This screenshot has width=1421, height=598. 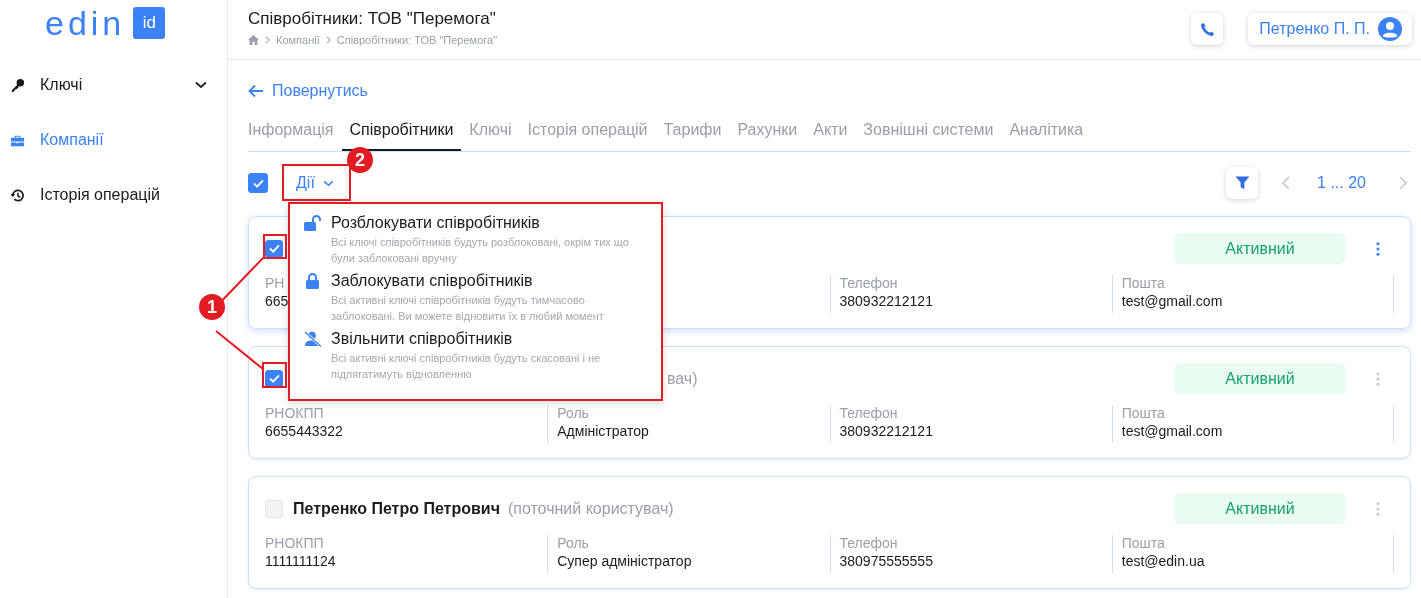 What do you see at coordinates (85, 23) in the screenshot?
I see `logo-text: edin` at bounding box center [85, 23].